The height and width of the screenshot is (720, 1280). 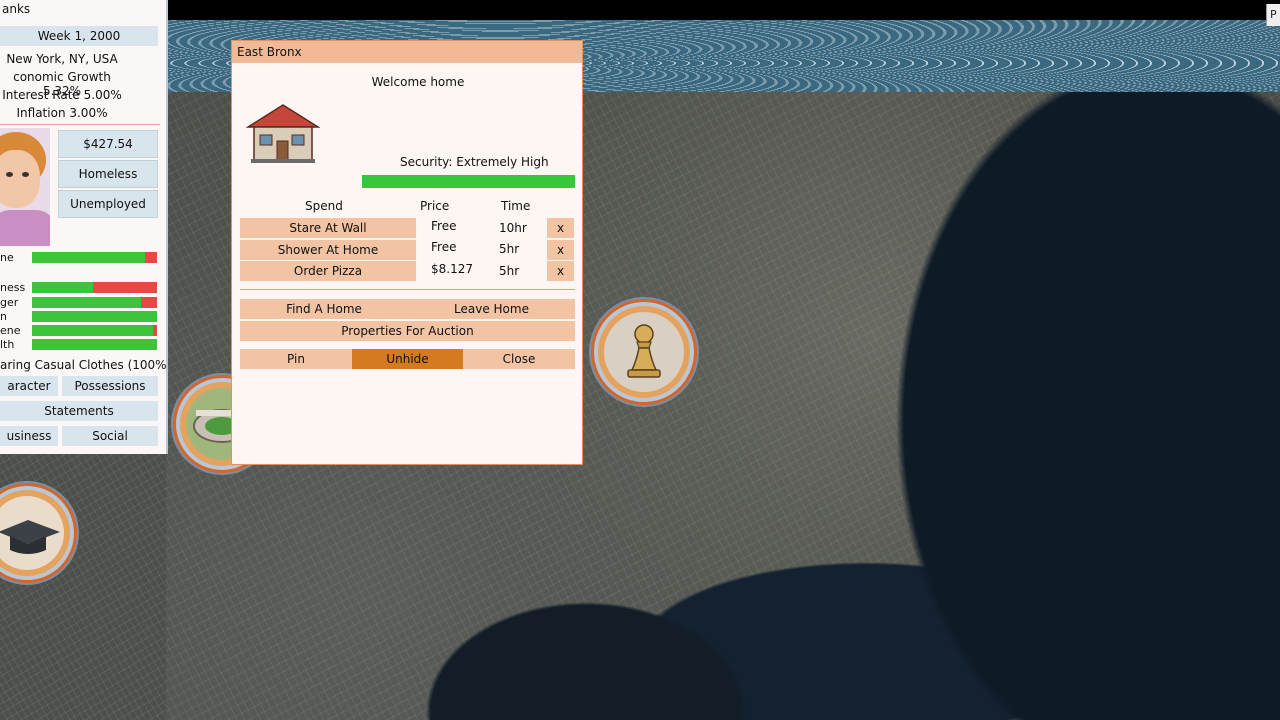 What do you see at coordinates (79, 411) in the screenshot?
I see `statements-button: Statements` at bounding box center [79, 411].